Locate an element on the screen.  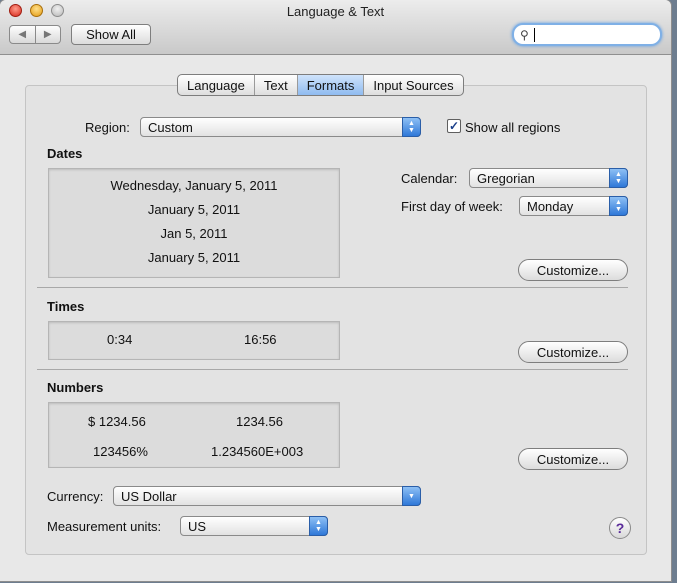
measurement-value: US is located at coordinates (197, 526).